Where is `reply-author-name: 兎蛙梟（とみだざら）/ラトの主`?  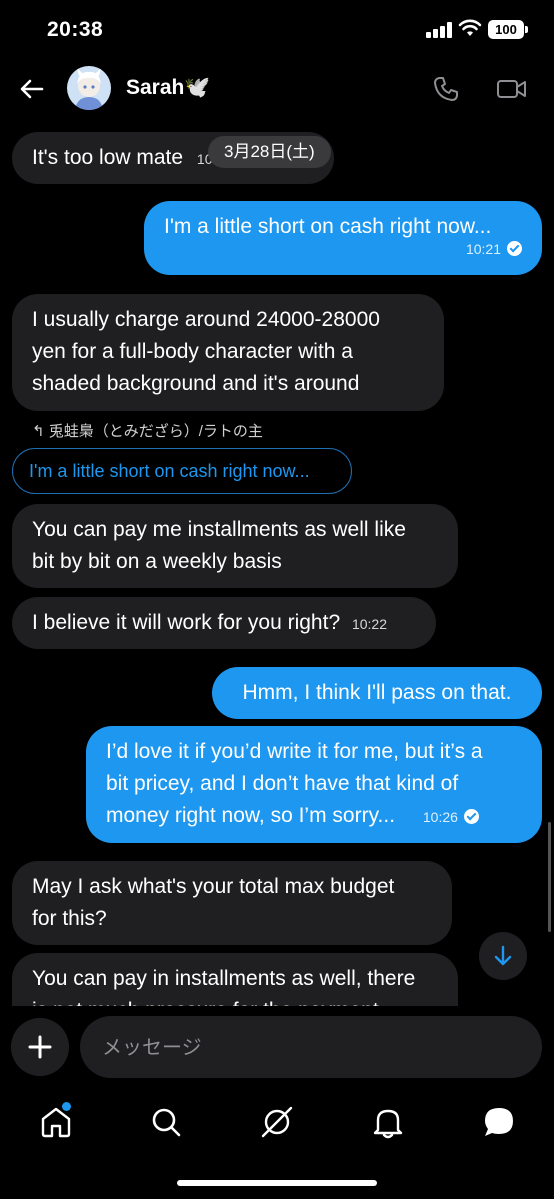 reply-author-name: 兎蛙梟（とみだざら）/ラトの主 is located at coordinates (155, 431).